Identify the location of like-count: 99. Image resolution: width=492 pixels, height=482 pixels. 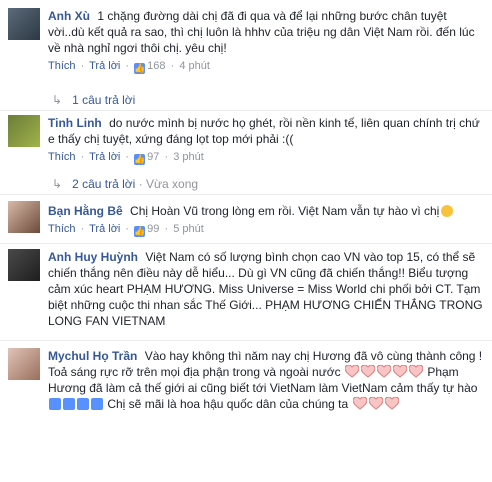
(153, 229).